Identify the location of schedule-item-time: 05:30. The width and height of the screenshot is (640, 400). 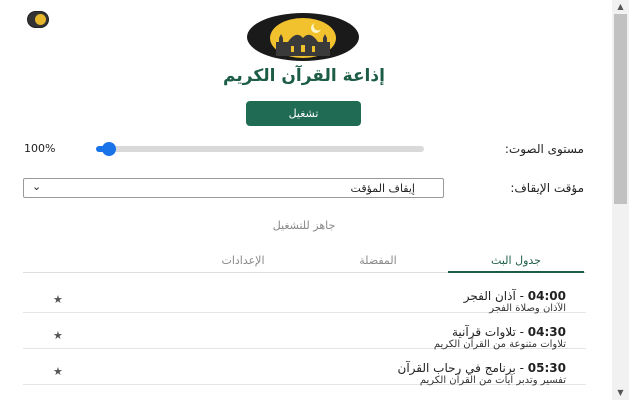
(546, 368).